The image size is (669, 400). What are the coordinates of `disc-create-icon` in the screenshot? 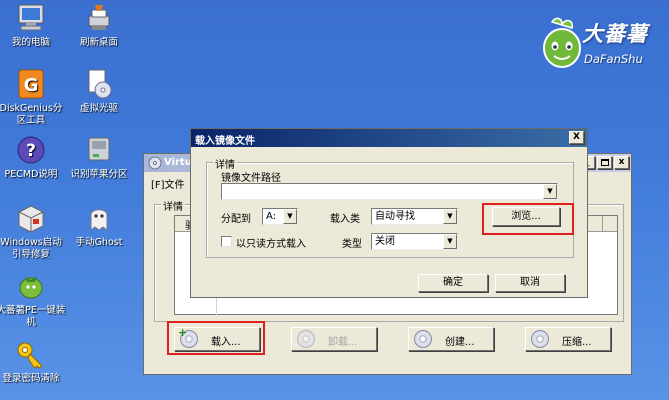 It's located at (423, 339).